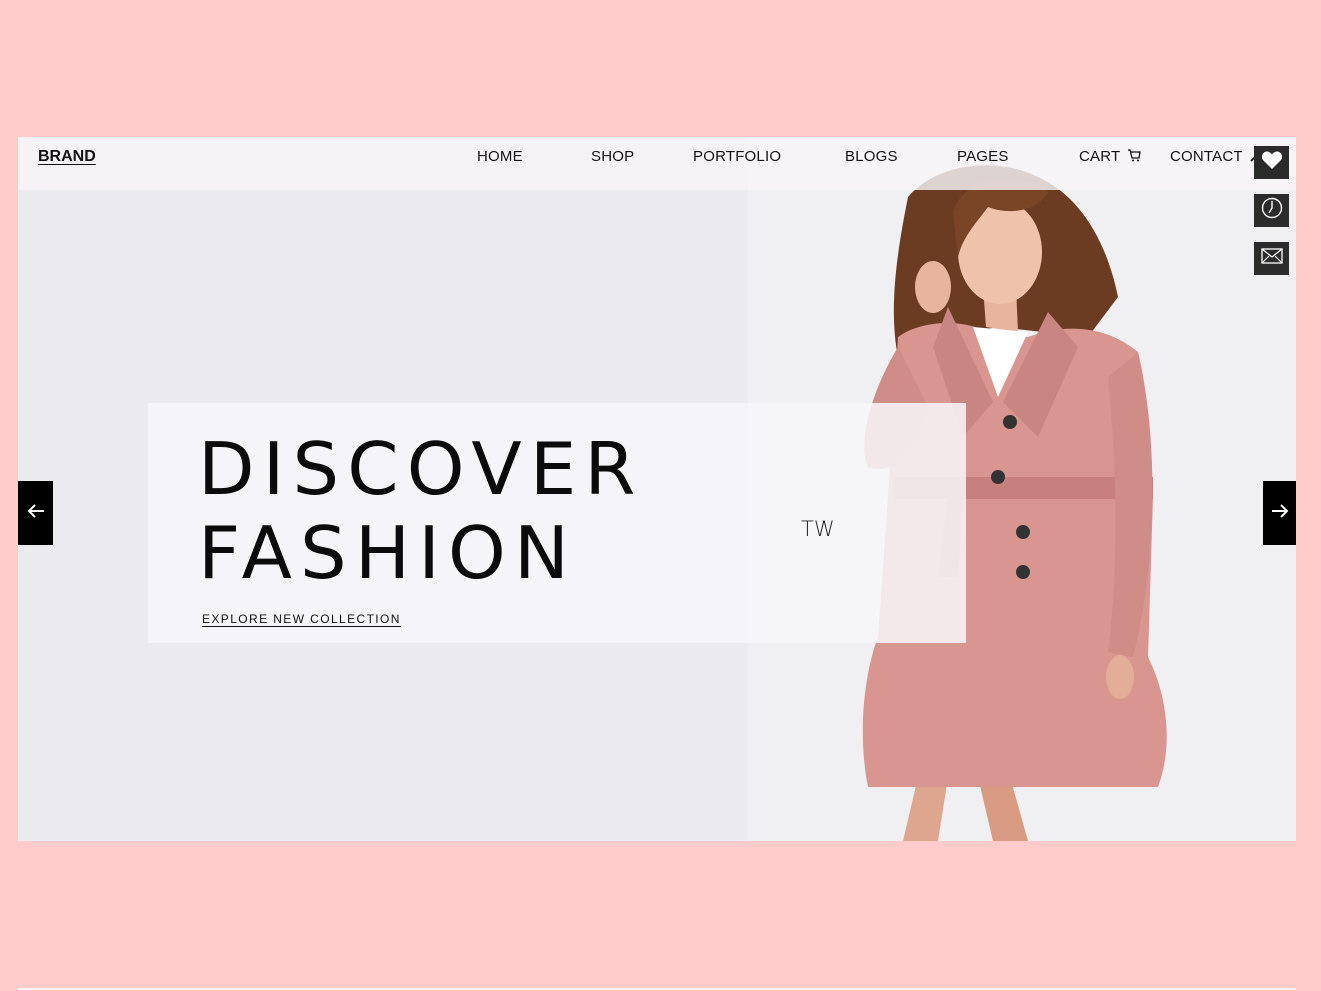 The height and width of the screenshot is (991, 1321). What do you see at coordinates (983, 156) in the screenshot?
I see `nav-pages: PAGES` at bounding box center [983, 156].